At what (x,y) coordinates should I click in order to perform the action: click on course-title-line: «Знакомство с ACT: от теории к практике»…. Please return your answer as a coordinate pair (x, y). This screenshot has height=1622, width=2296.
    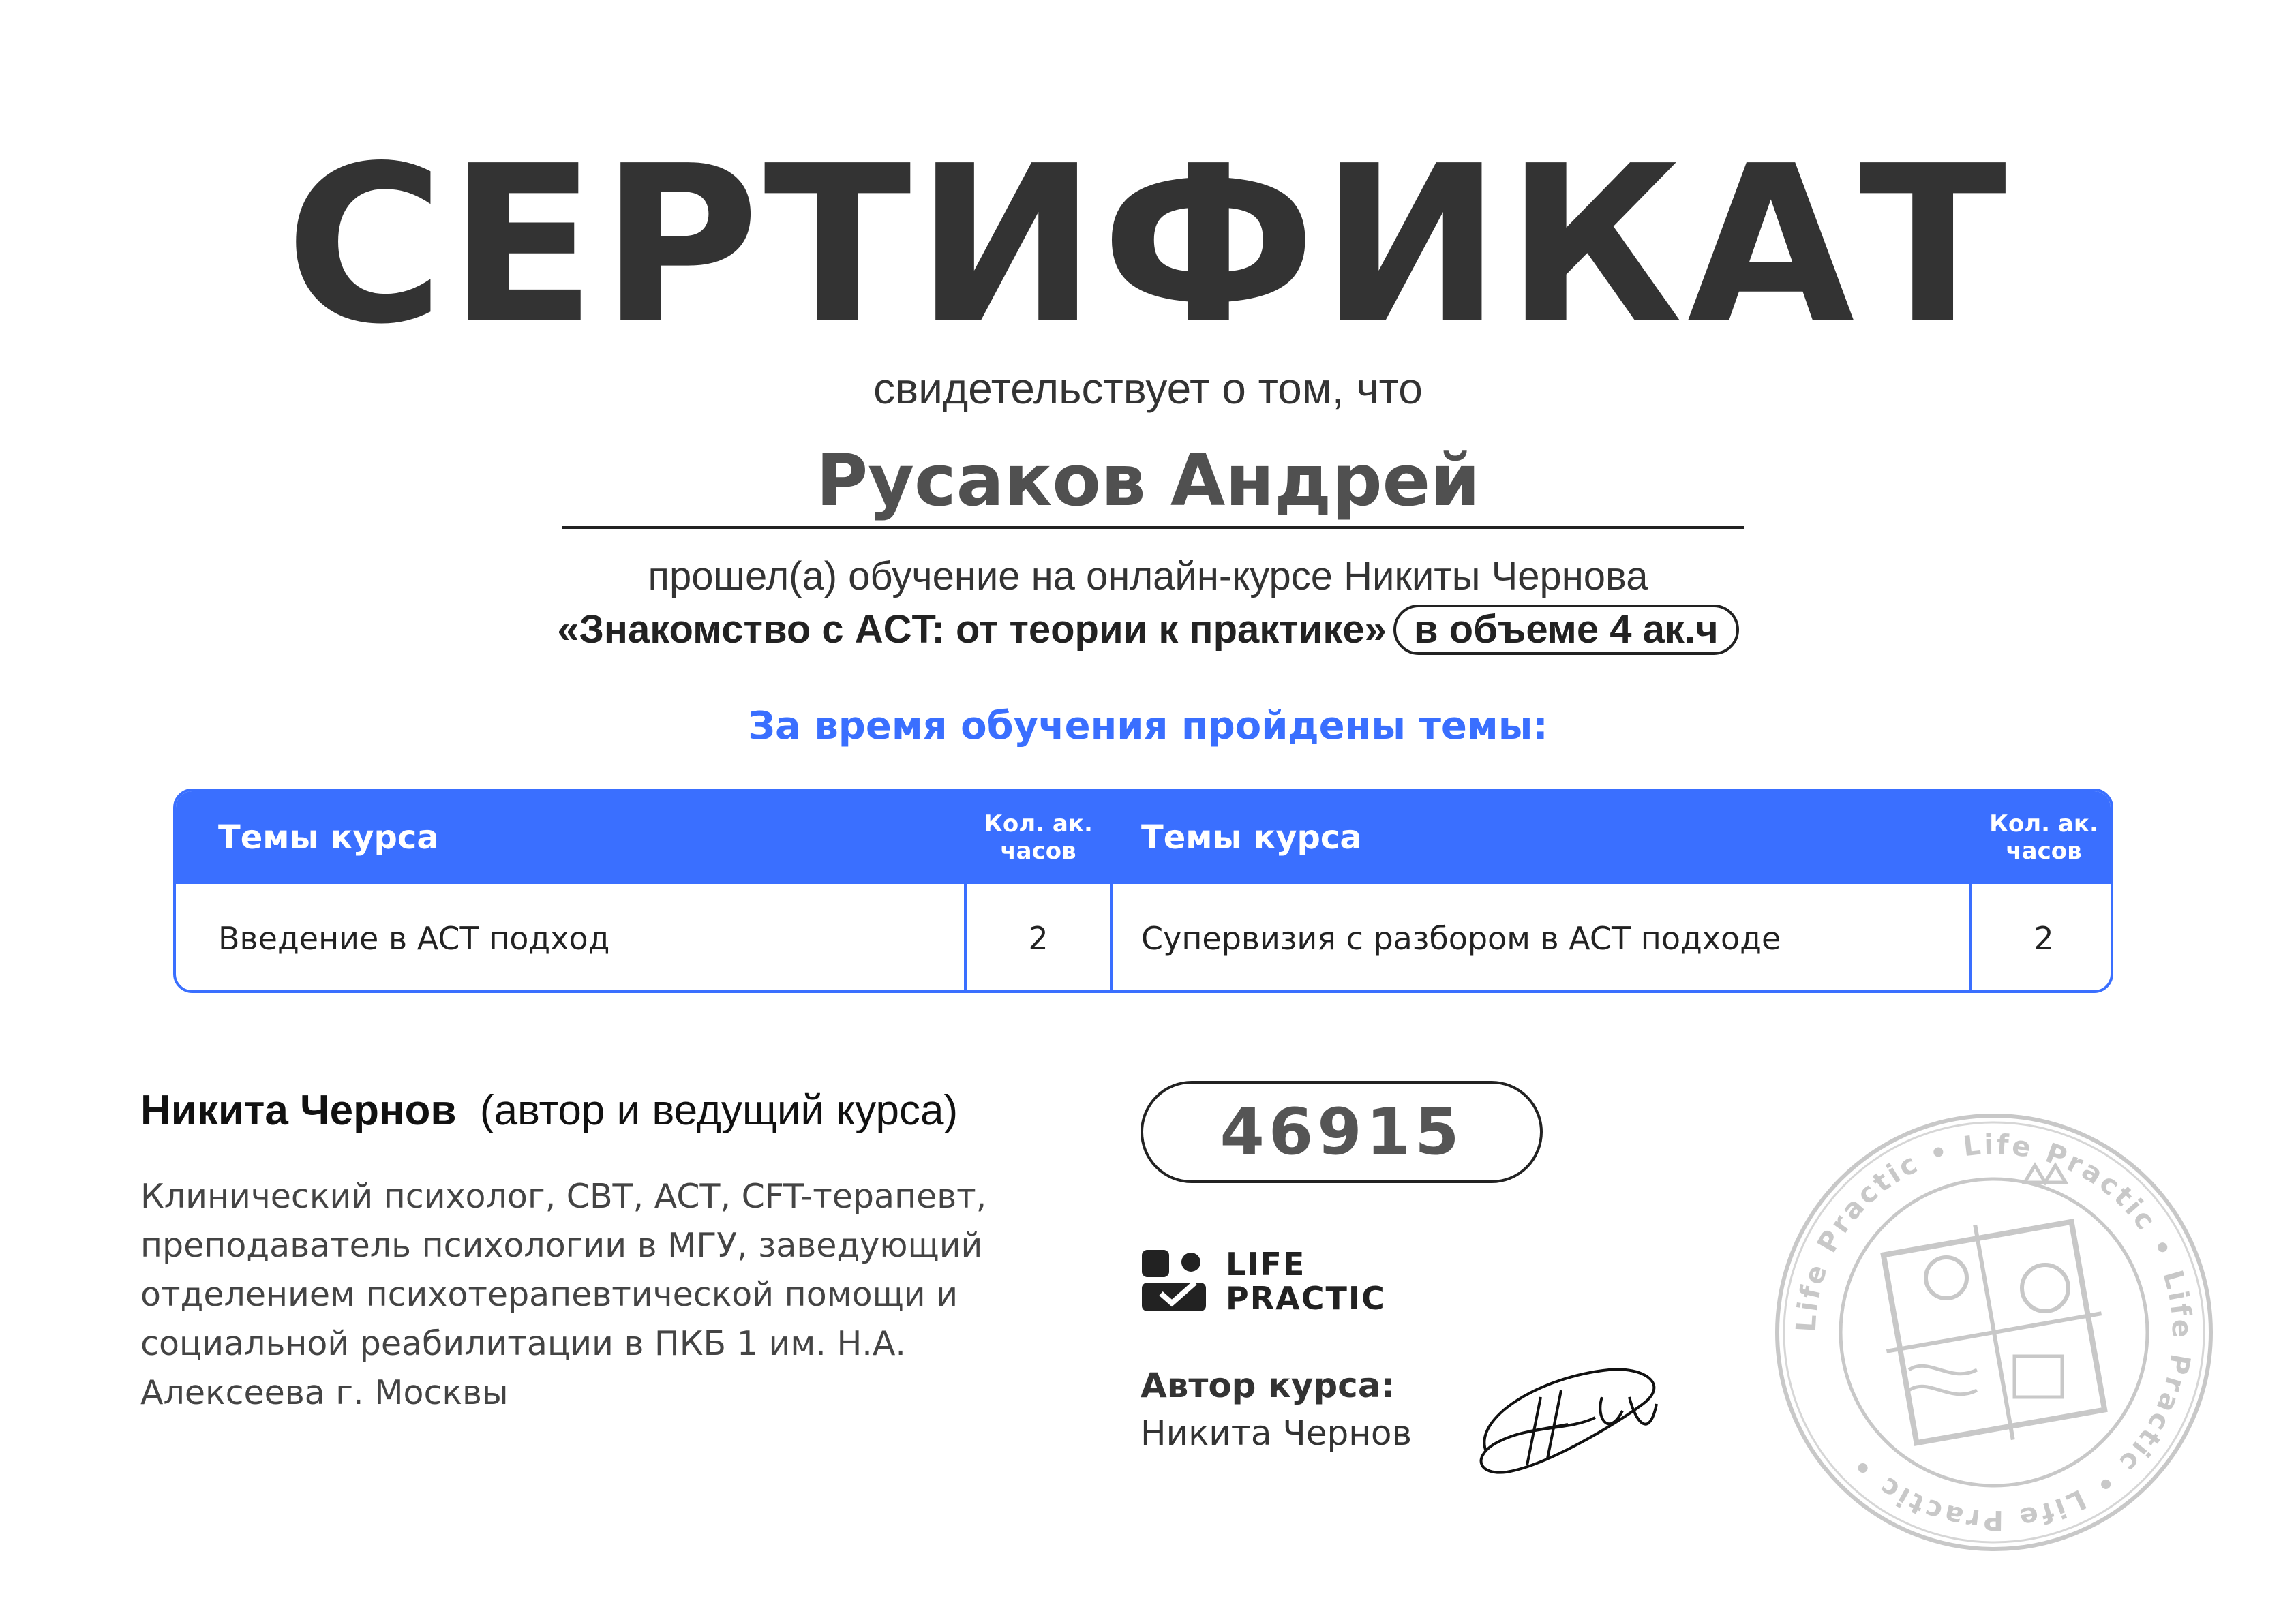
    Looking at the image, I should click on (1148, 630).